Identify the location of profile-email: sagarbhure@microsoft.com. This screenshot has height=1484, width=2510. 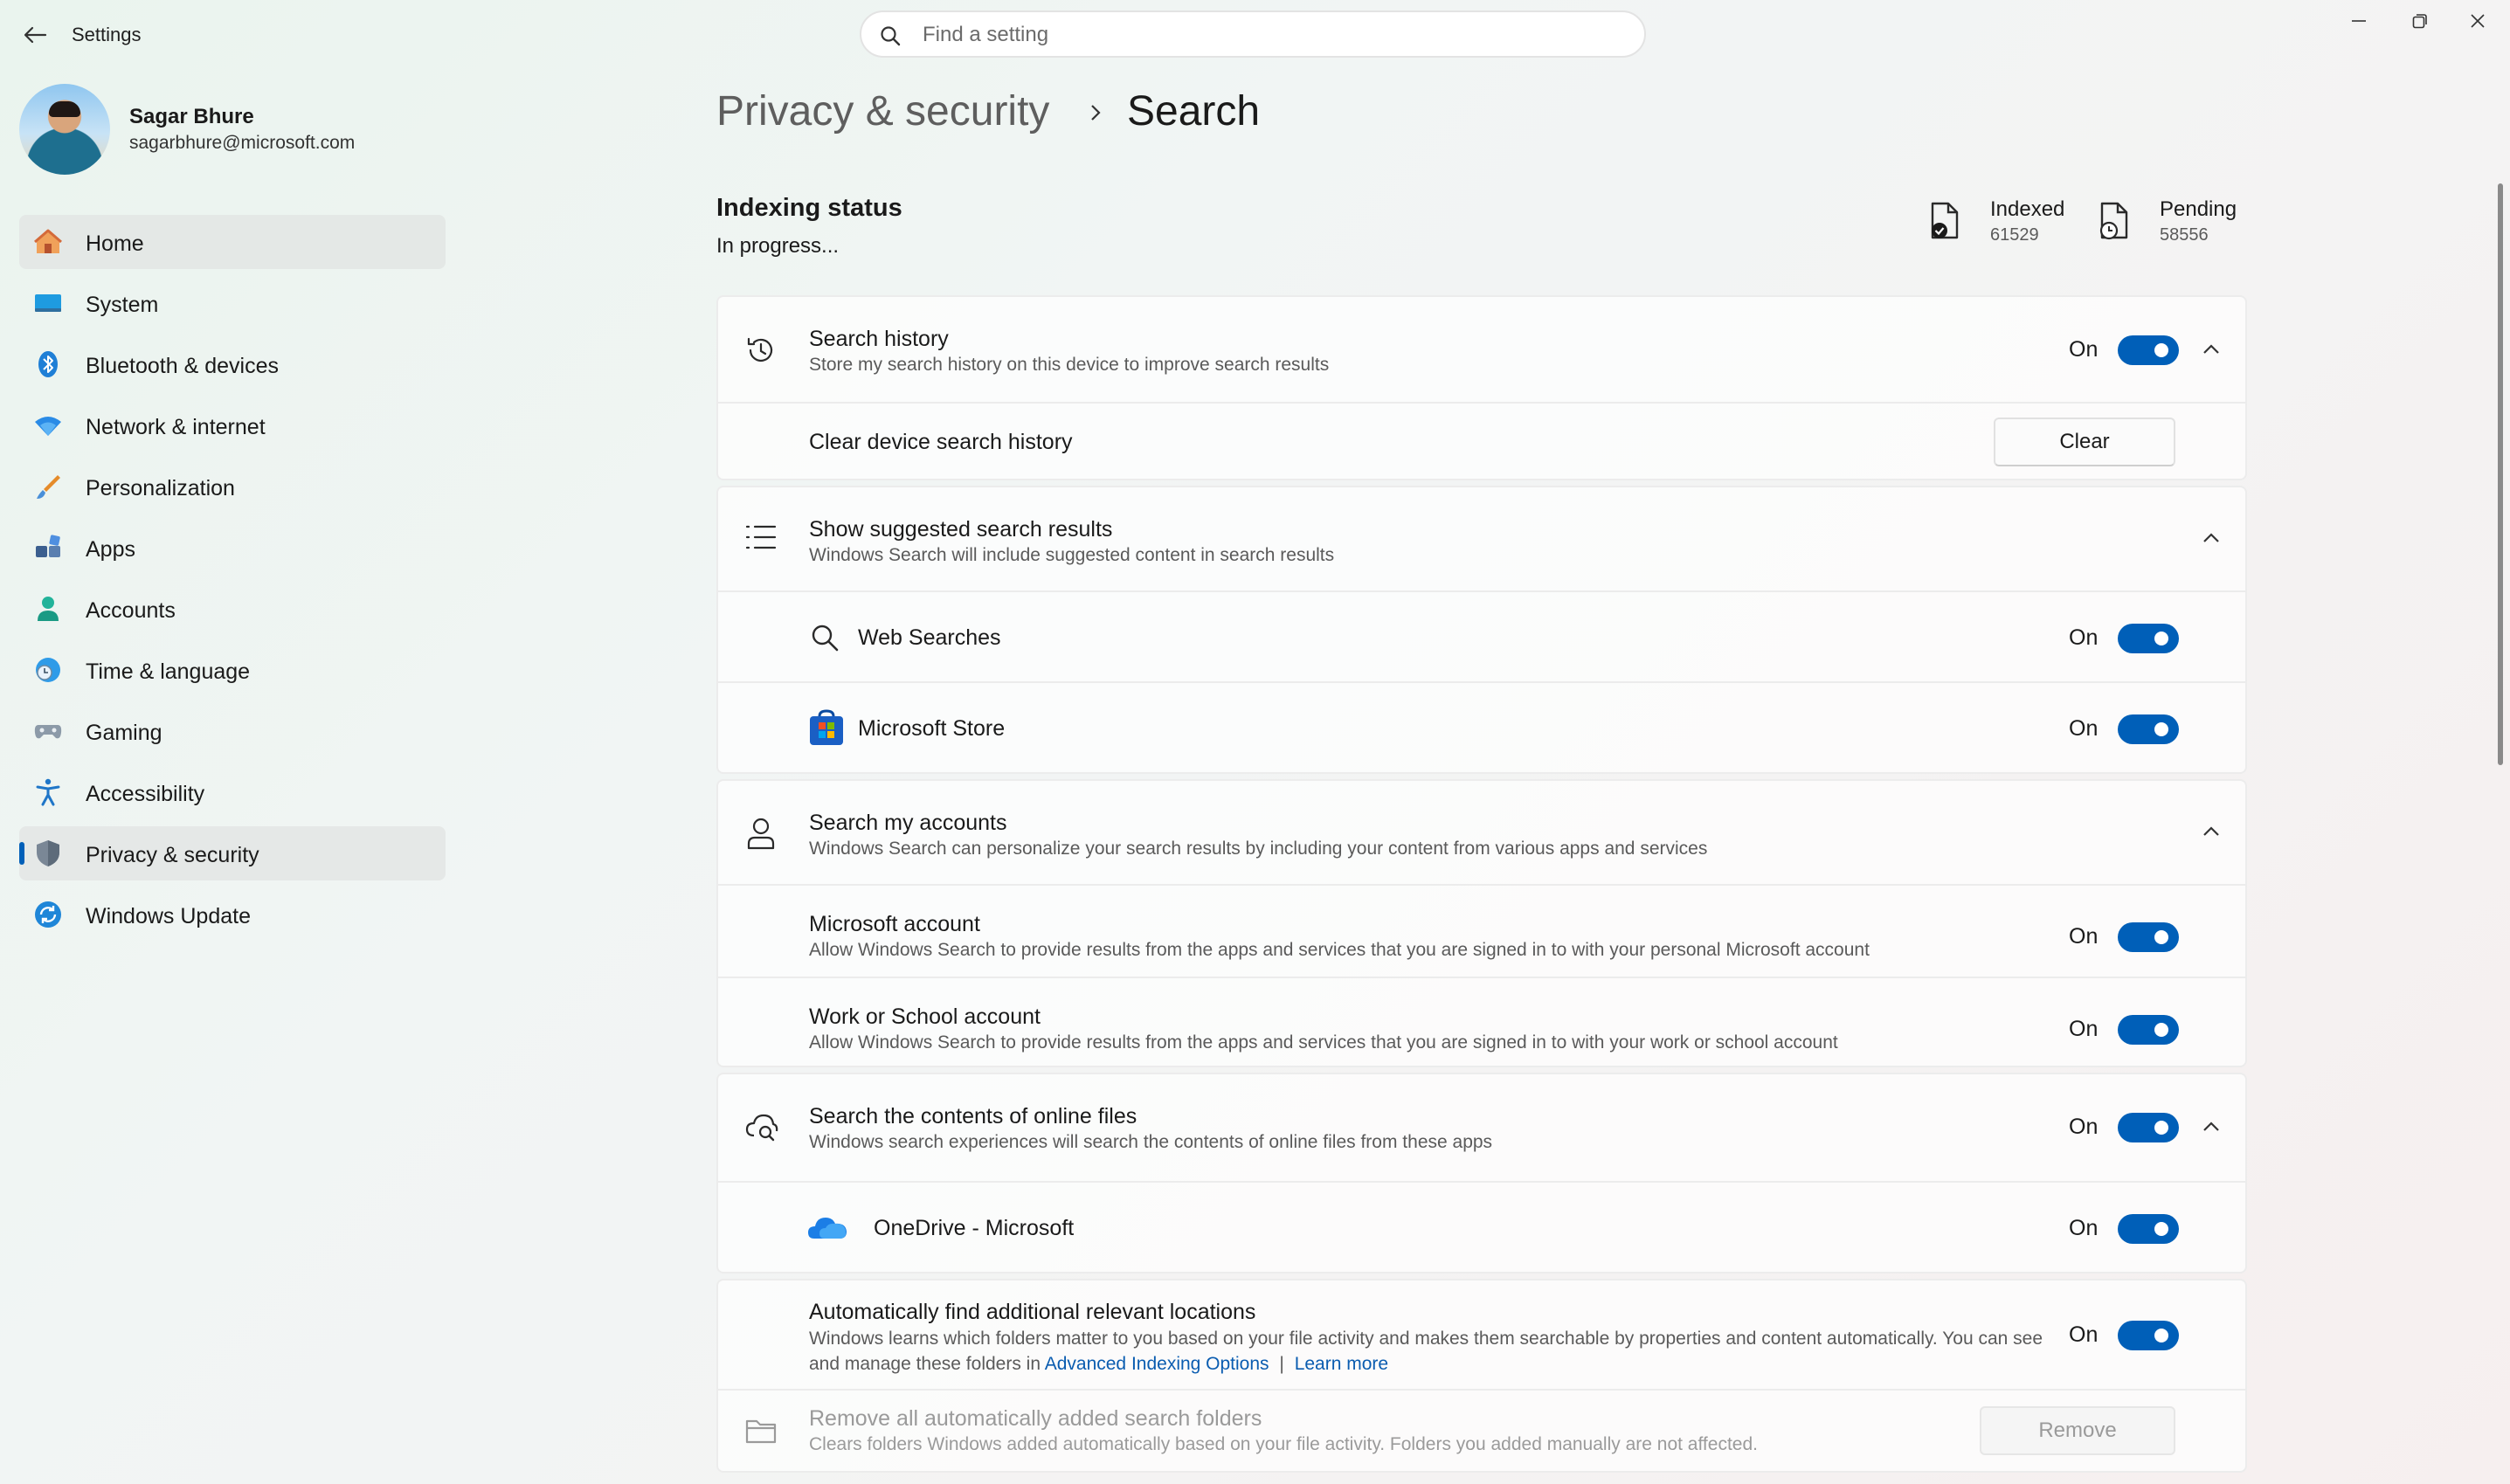
(242, 143).